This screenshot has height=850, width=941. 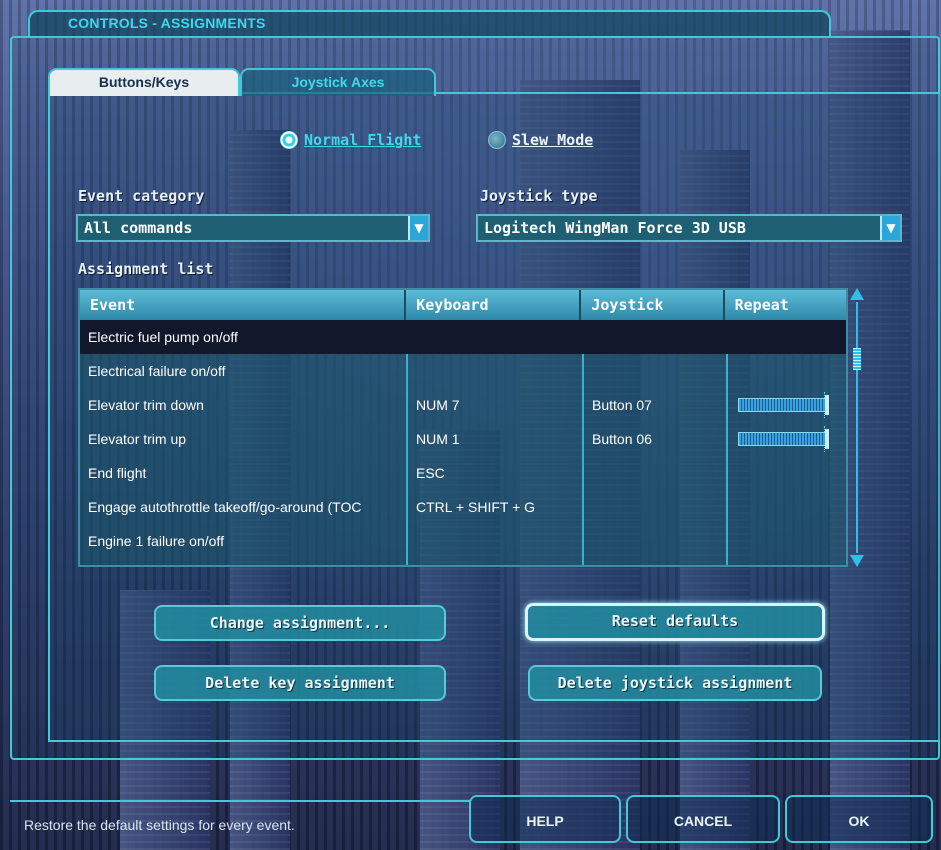 What do you see at coordinates (785, 305) in the screenshot?
I see `column-header-repeat: Repeat` at bounding box center [785, 305].